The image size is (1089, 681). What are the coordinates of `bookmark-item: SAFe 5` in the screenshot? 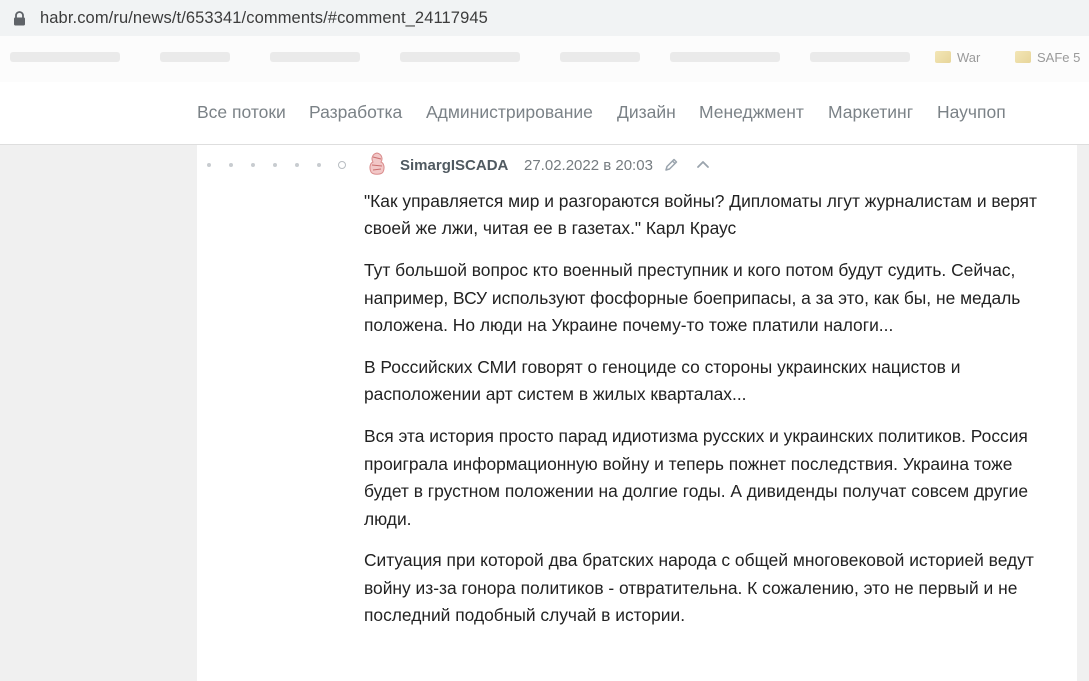 It's located at (1047, 57).